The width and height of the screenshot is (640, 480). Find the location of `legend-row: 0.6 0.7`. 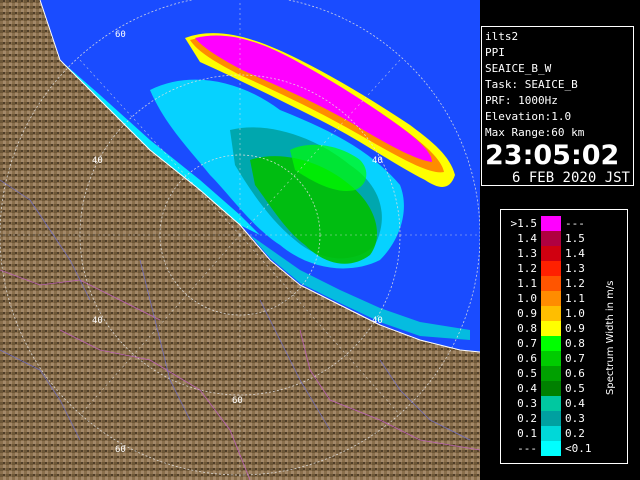

legend-row: 0.6 0.7 is located at coordinates (551, 358).